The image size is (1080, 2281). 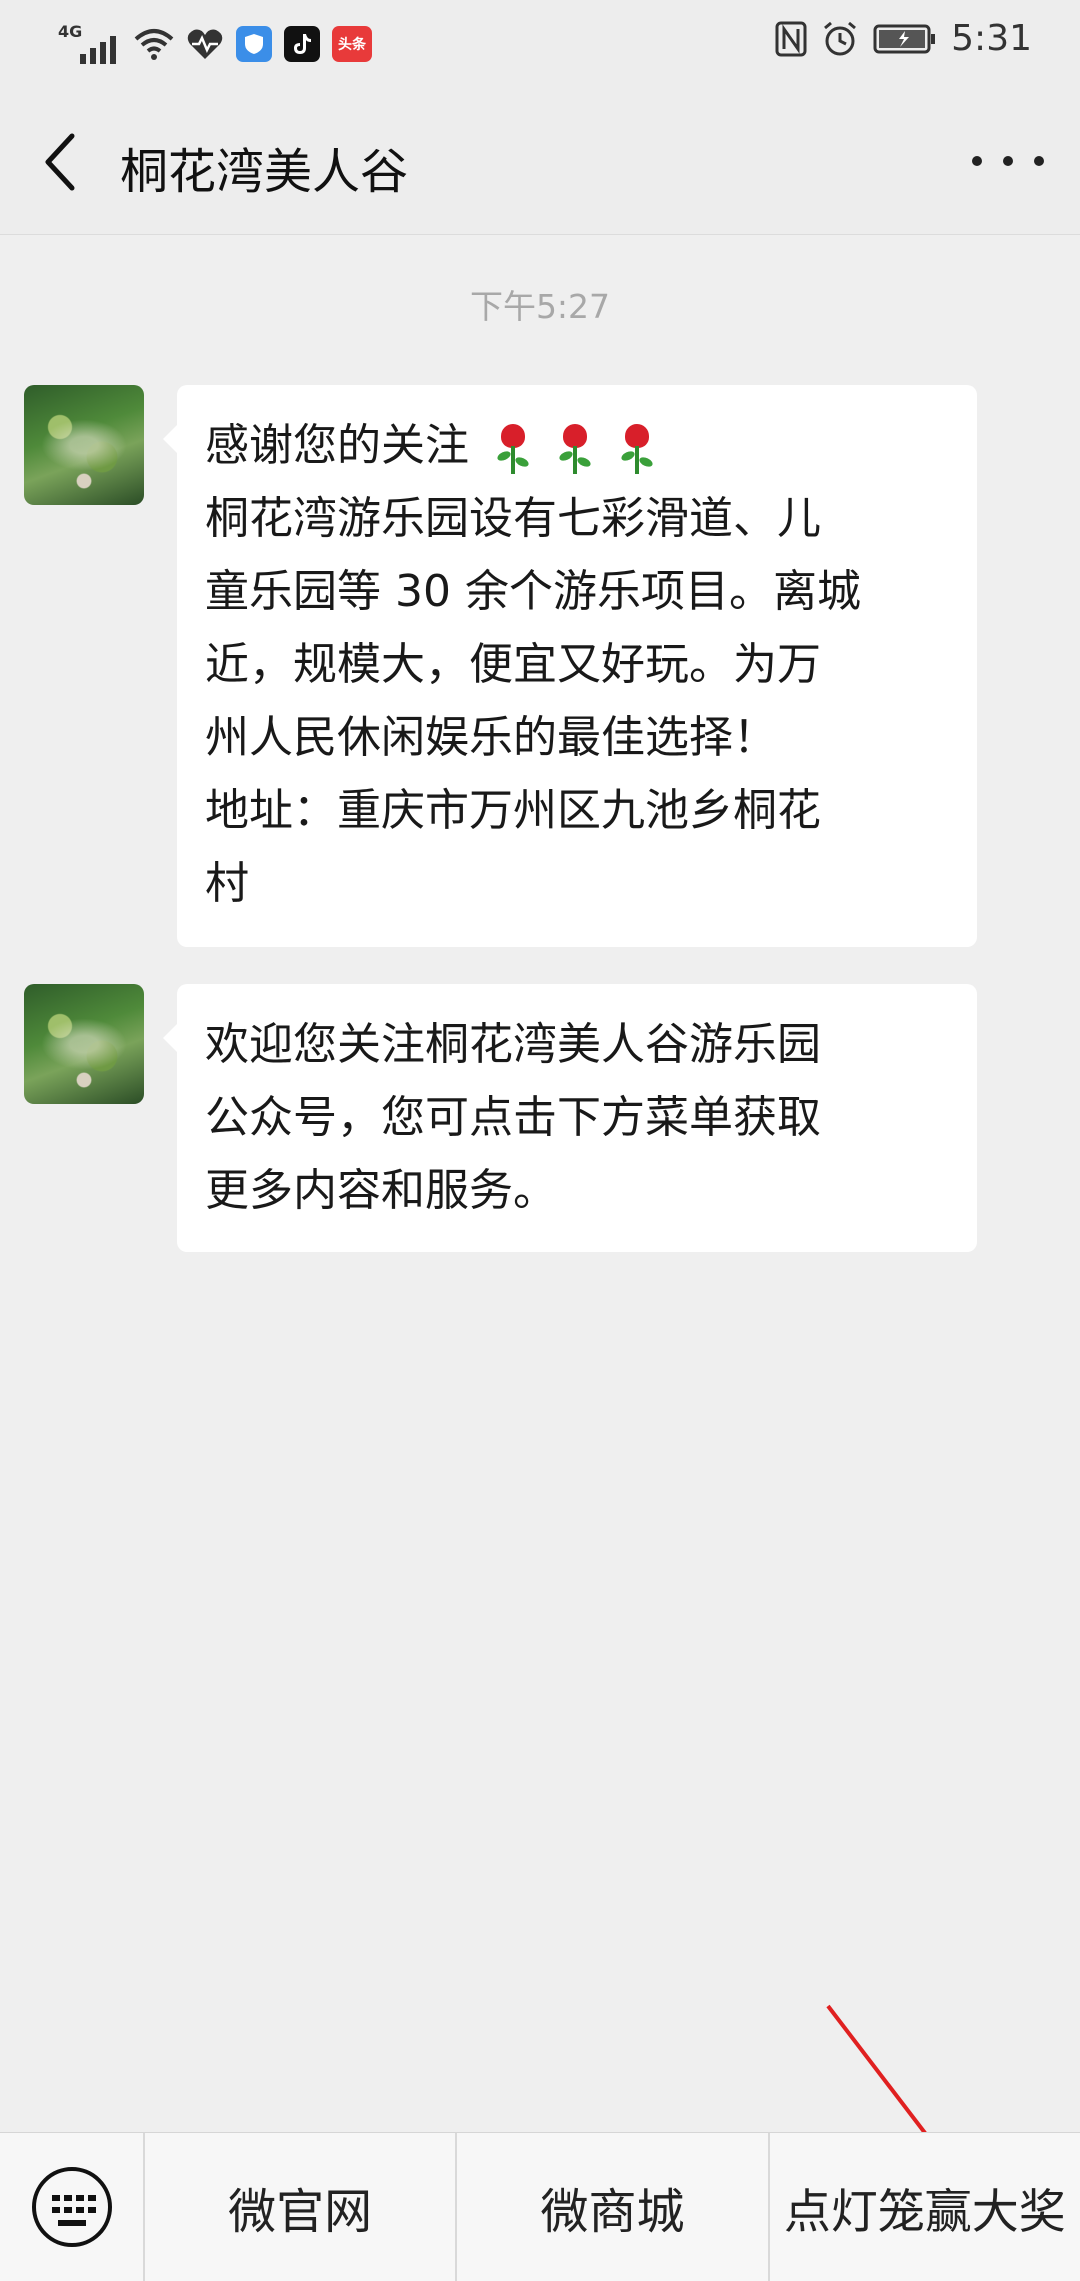 What do you see at coordinates (513, 1117) in the screenshot?
I see `message-line: 公众号，您可点击下方菜单获取` at bounding box center [513, 1117].